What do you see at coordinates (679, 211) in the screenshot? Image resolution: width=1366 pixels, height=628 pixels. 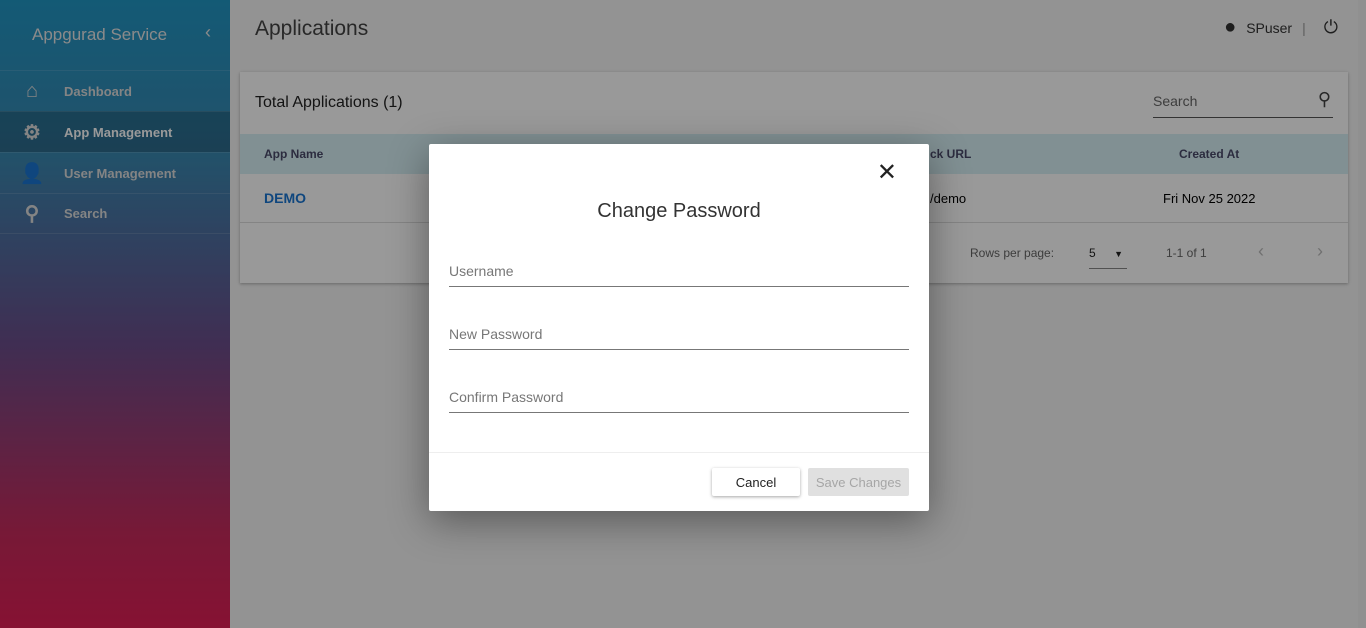 I see `dialog-title: Change Password` at bounding box center [679, 211].